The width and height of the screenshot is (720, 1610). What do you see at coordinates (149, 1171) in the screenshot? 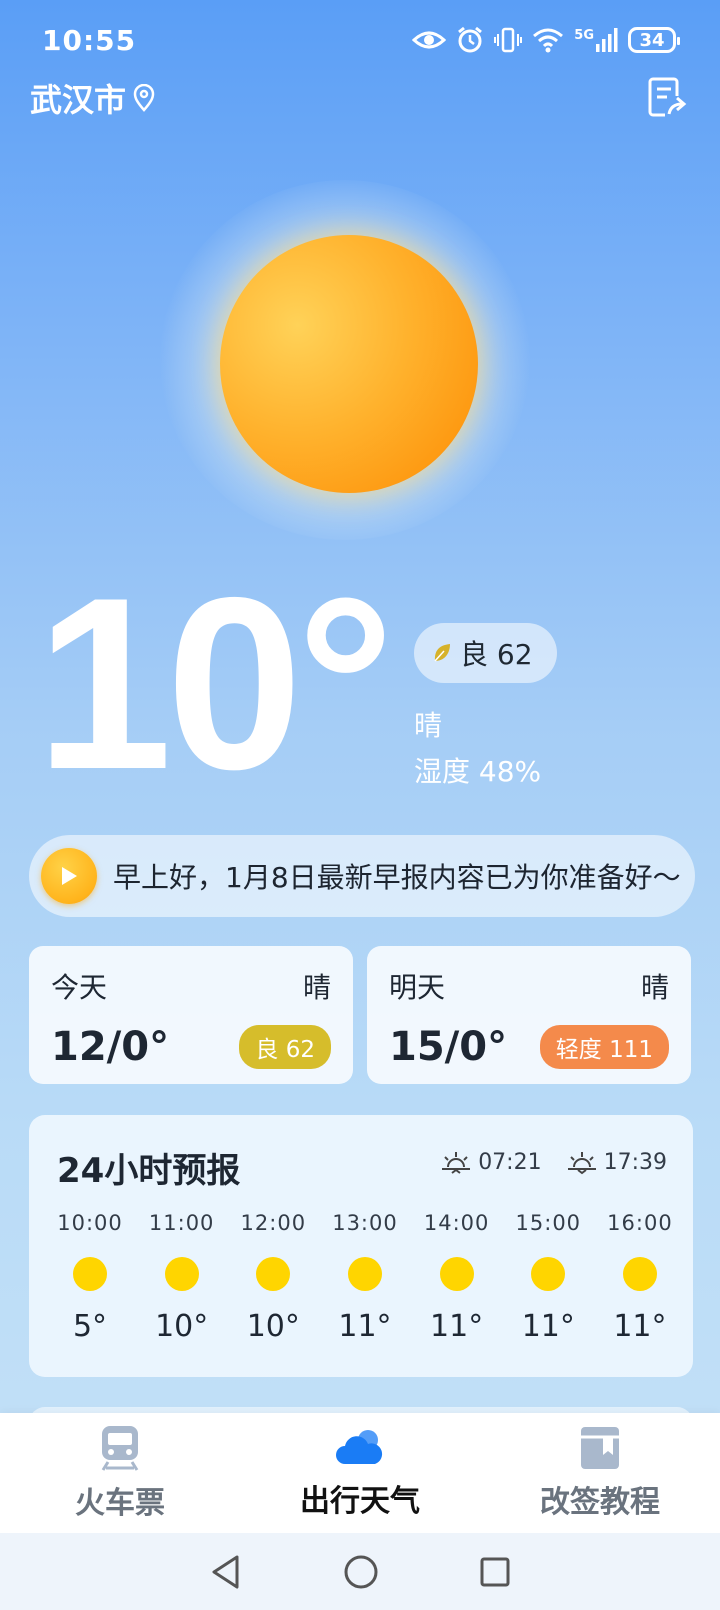
I see `forecast-title: 24小时预报` at bounding box center [149, 1171].